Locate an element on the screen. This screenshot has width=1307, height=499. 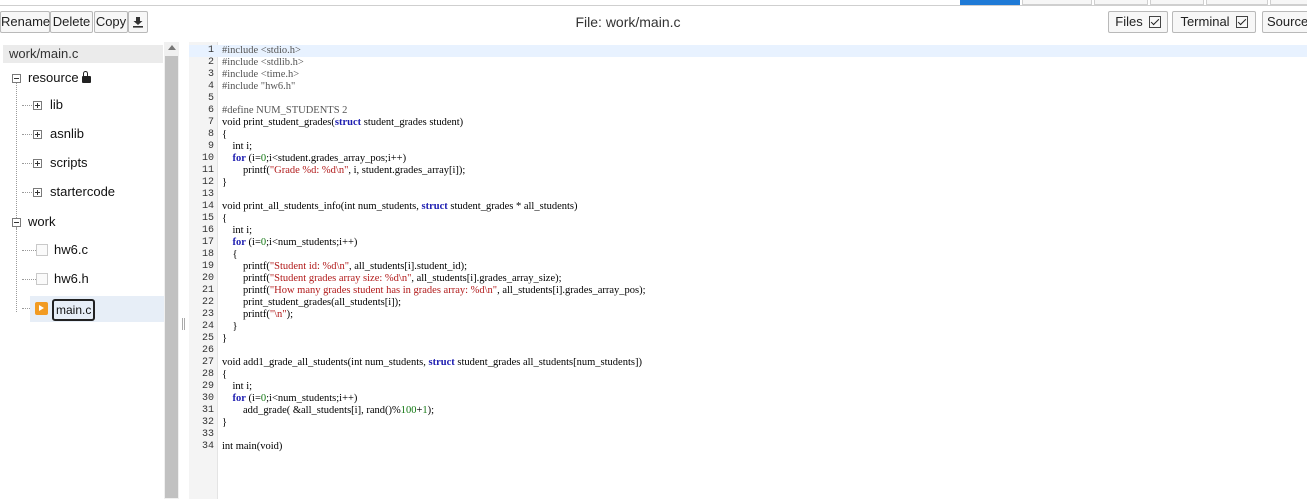
code-token: , all_students[i].grades_array_size); is located at coordinates (486, 278).